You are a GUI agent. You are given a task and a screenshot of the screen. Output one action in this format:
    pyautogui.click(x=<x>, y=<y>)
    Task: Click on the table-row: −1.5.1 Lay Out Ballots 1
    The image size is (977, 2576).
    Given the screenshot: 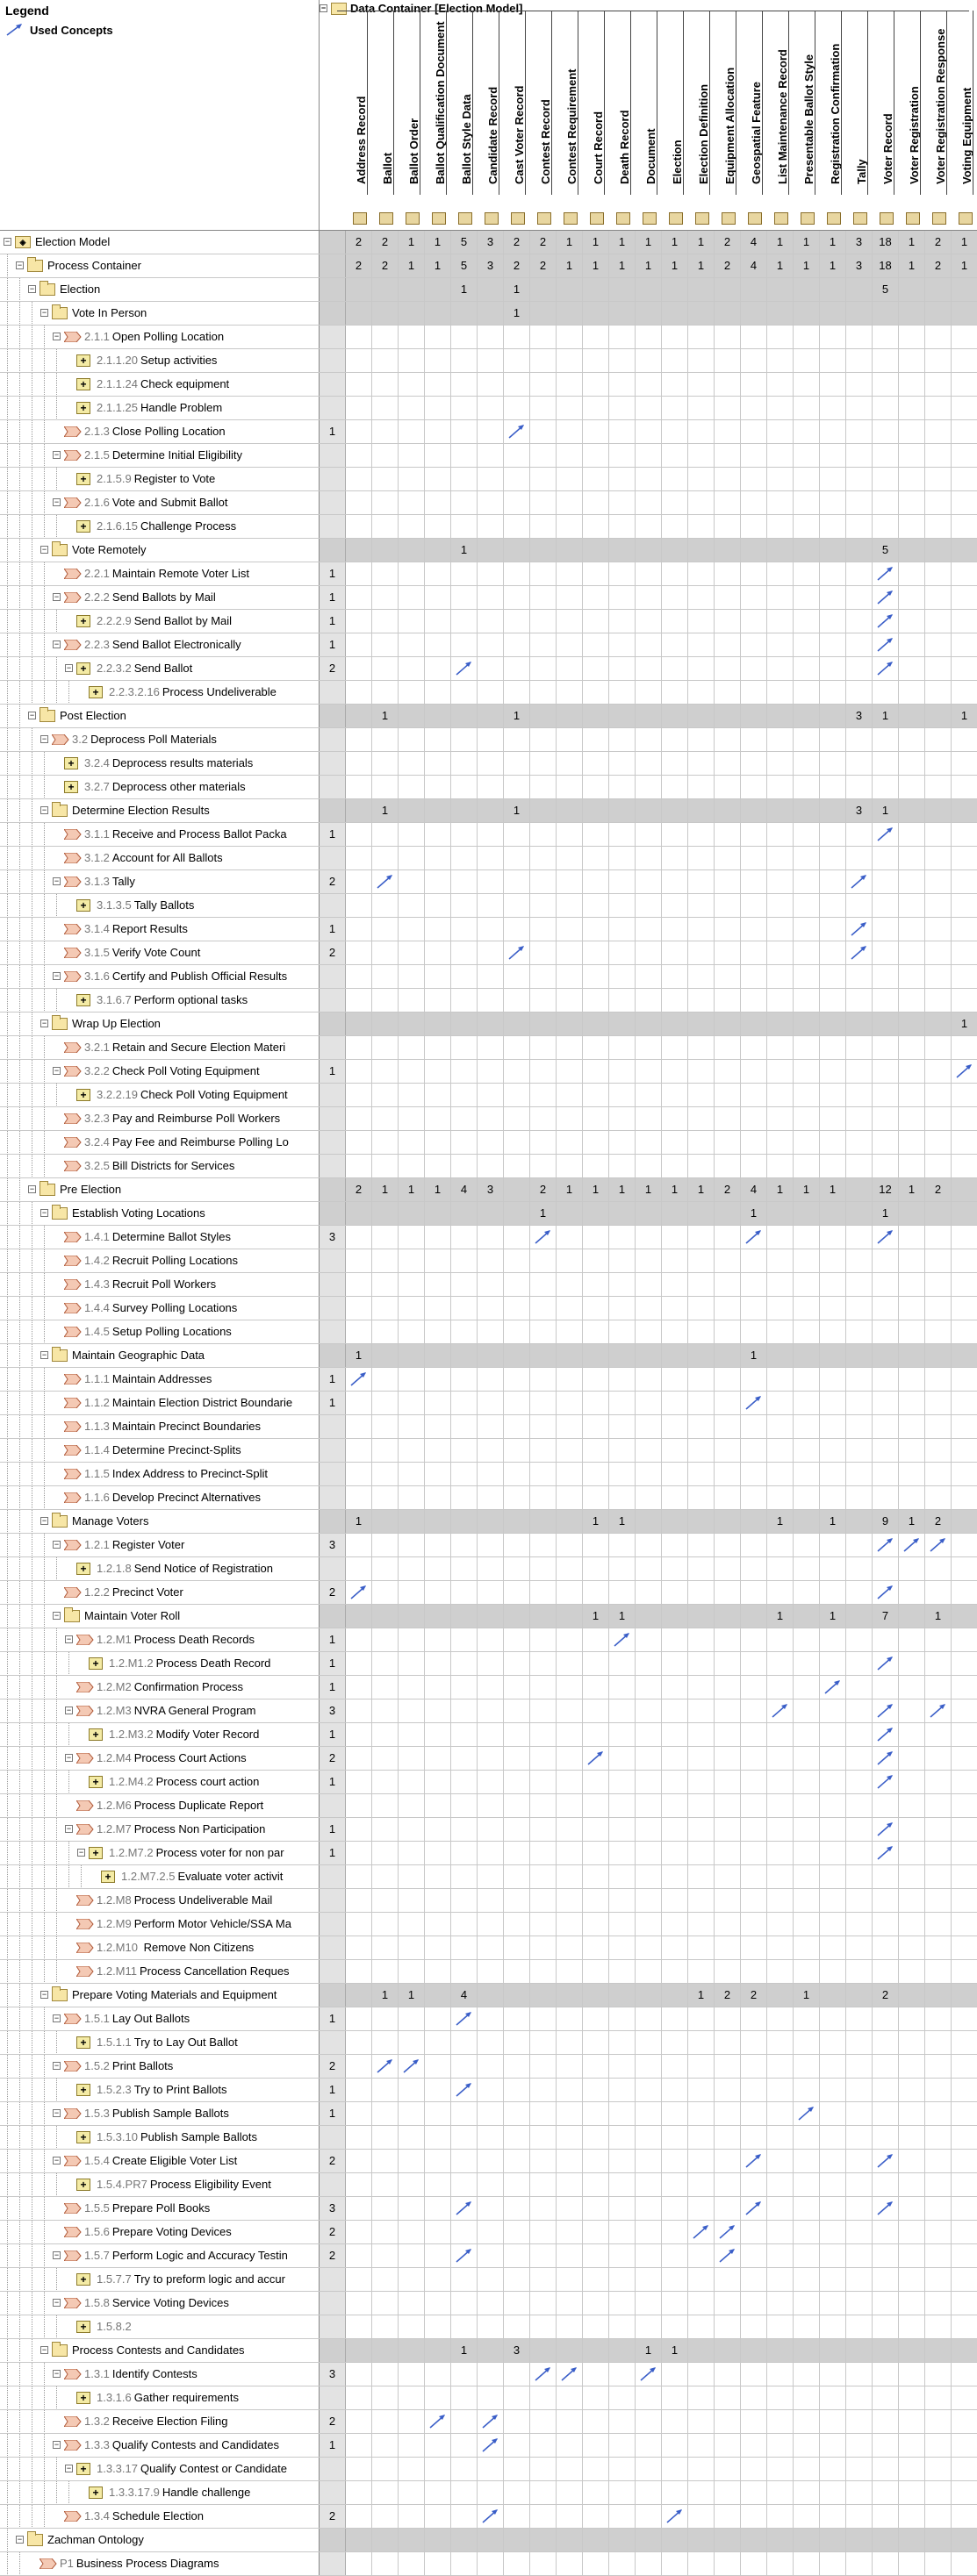 What is the action you would take?
    pyautogui.click(x=488, y=2019)
    